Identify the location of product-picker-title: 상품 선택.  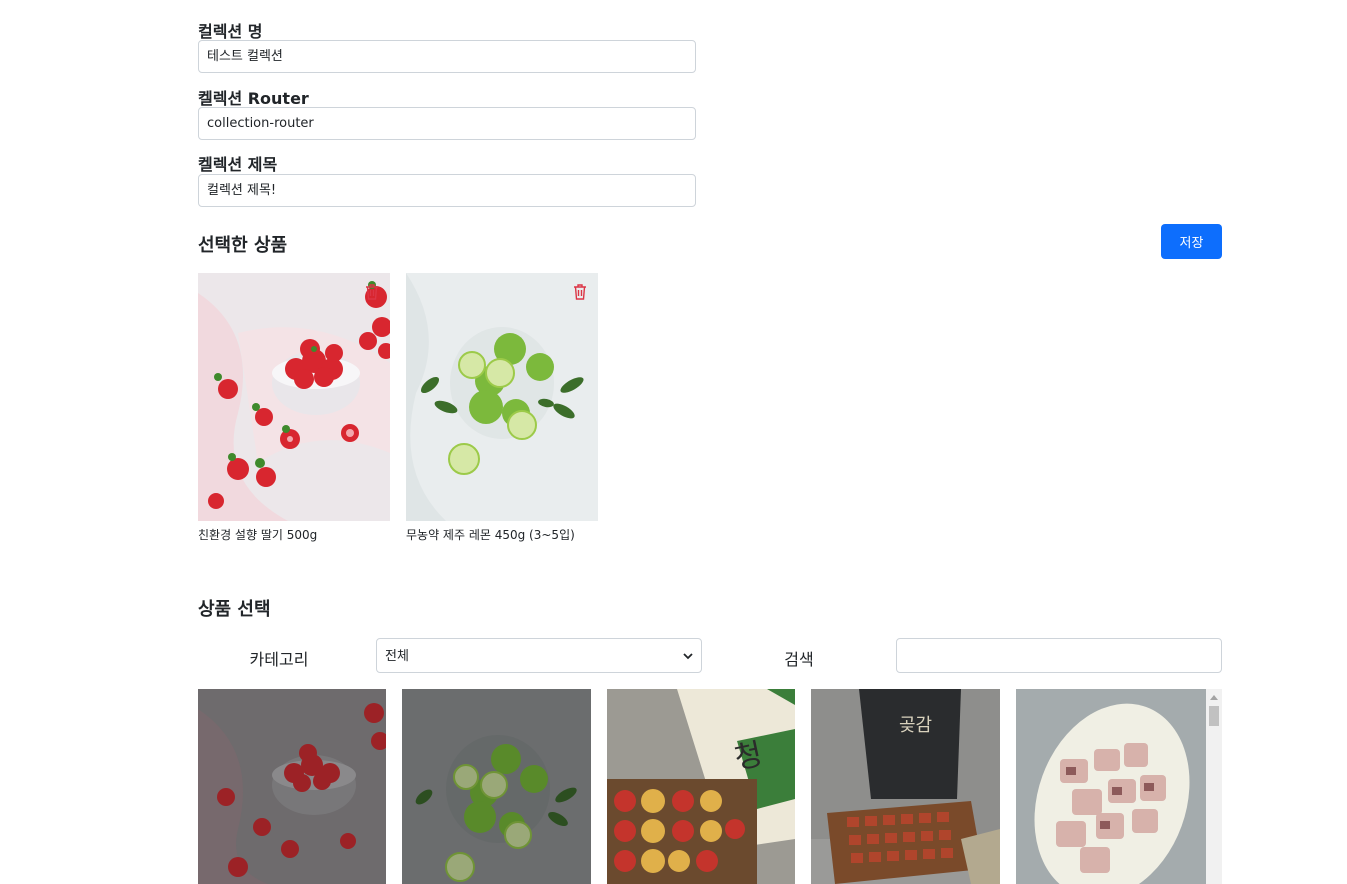
(234, 609).